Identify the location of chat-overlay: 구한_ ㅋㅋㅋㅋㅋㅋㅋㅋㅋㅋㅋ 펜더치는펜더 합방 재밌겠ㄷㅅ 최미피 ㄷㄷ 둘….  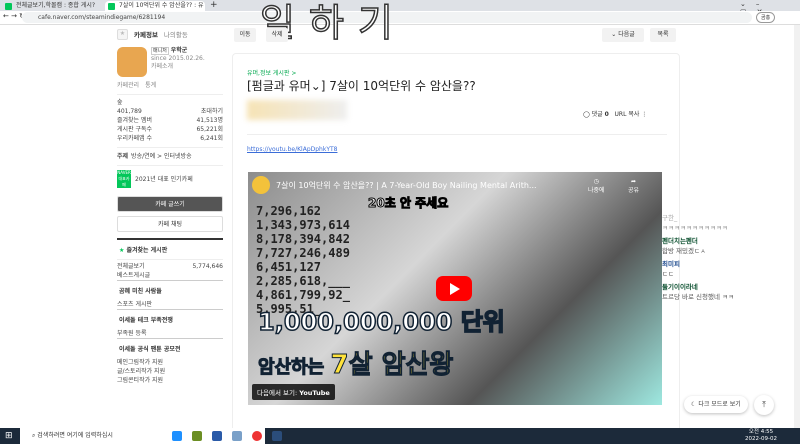
(698, 257).